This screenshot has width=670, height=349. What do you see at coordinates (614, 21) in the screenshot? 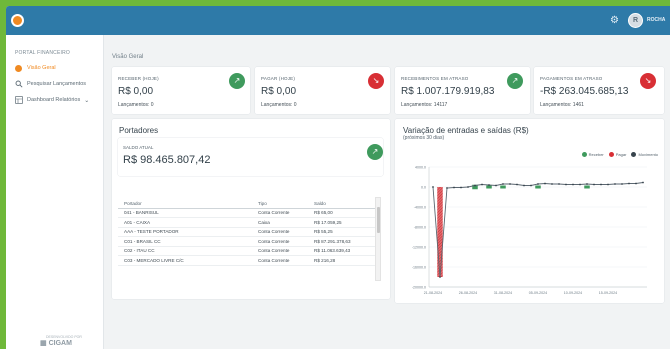
I see `gear-icon: ⚙` at bounding box center [614, 21].